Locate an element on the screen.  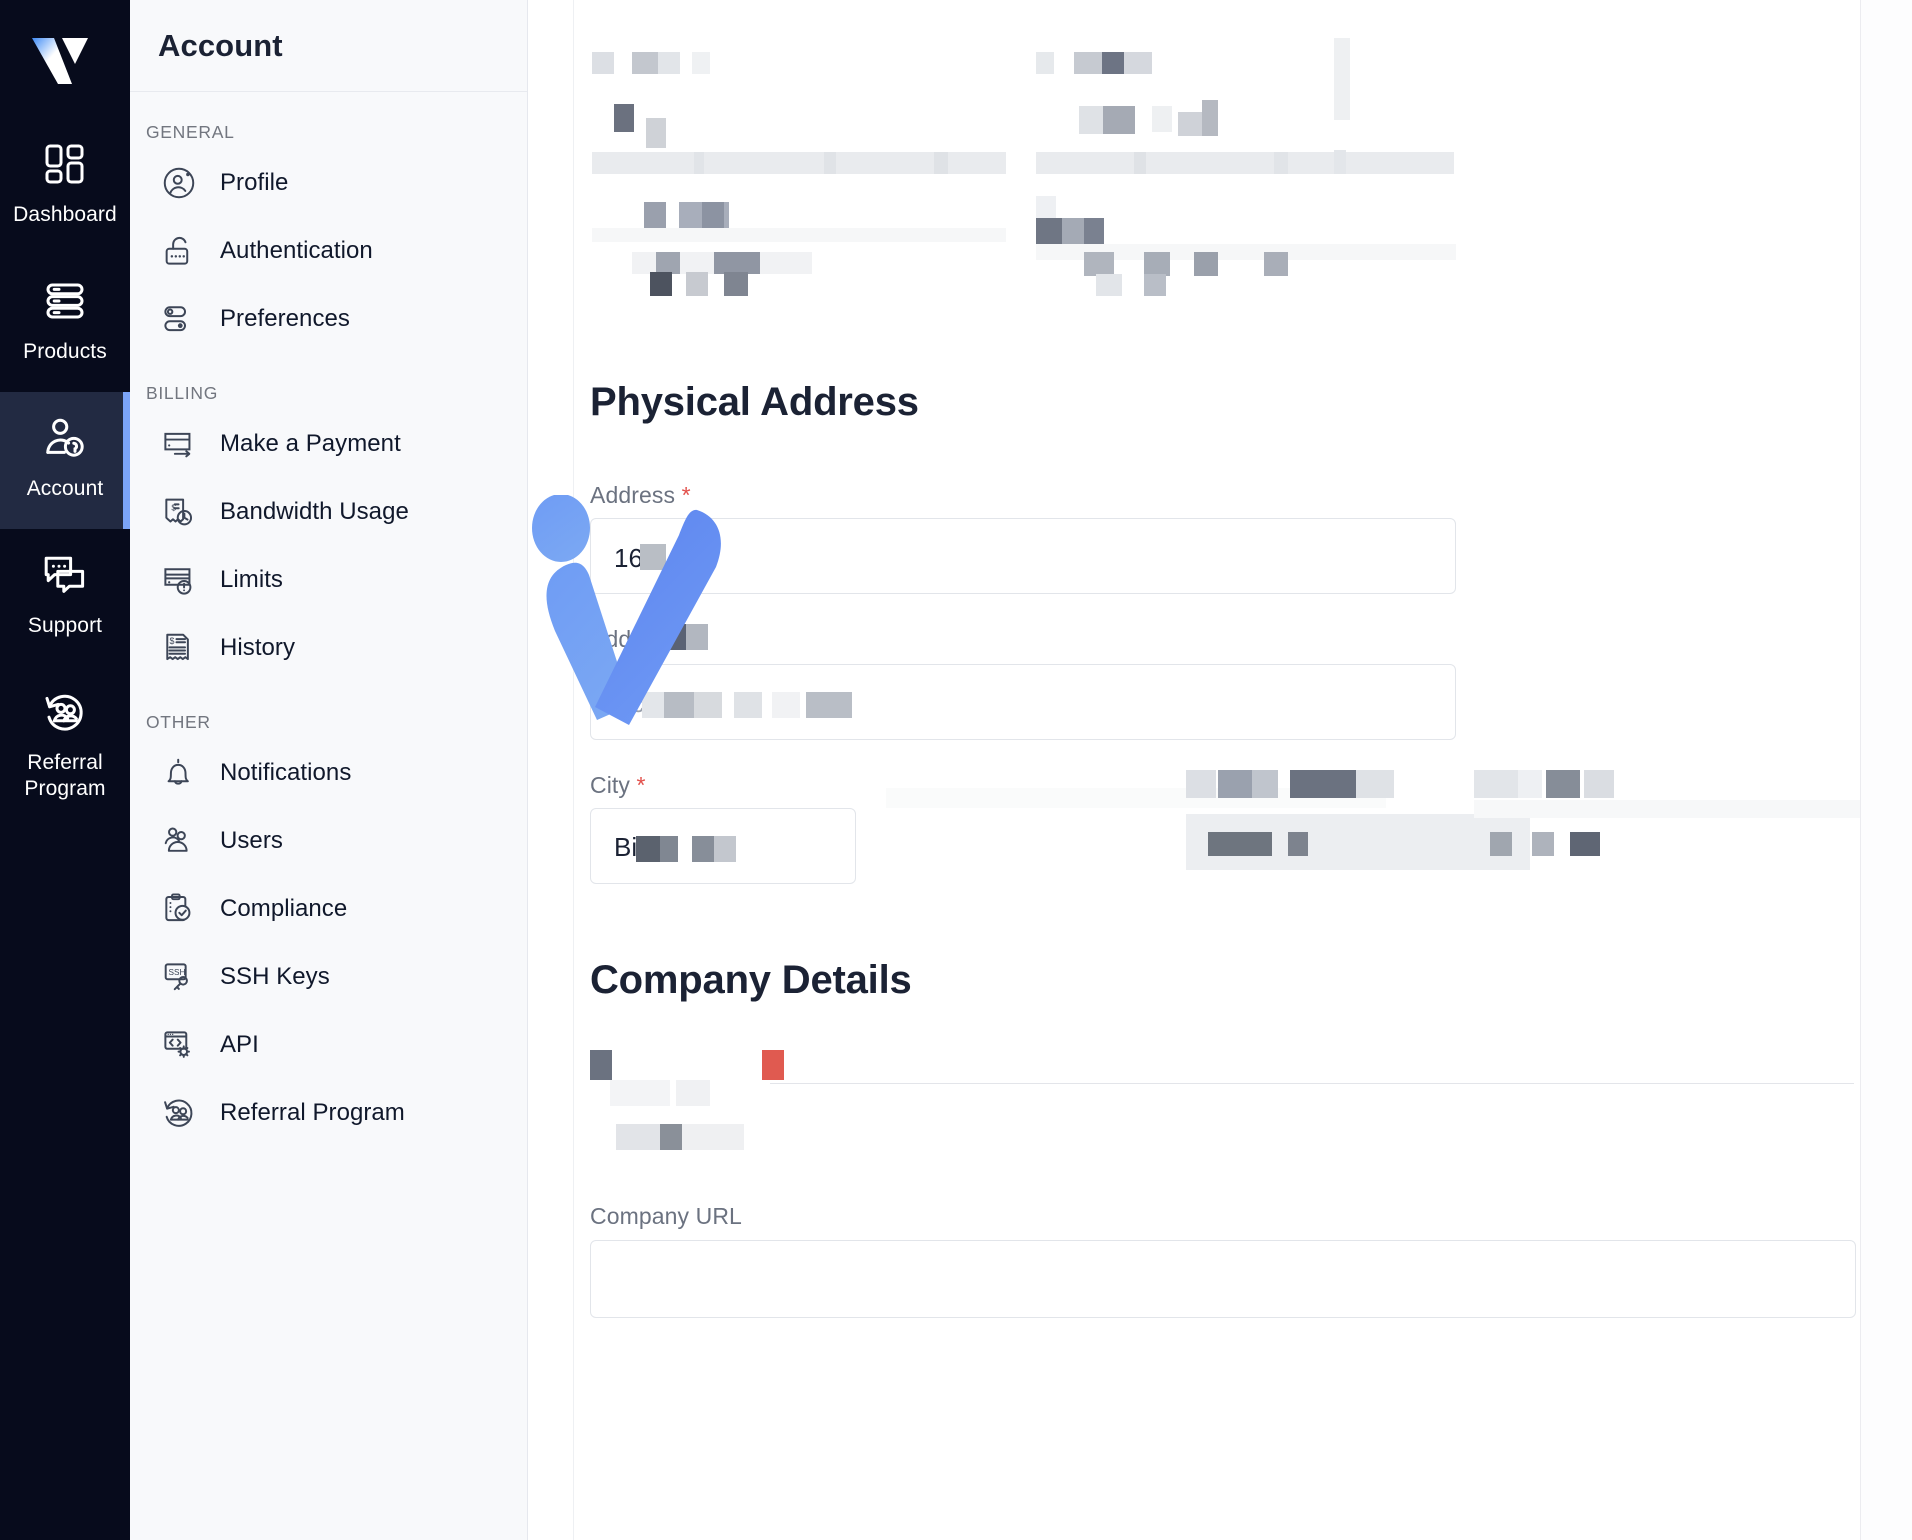
redacted-address2-placeholder is located at coordinates (787, 705).